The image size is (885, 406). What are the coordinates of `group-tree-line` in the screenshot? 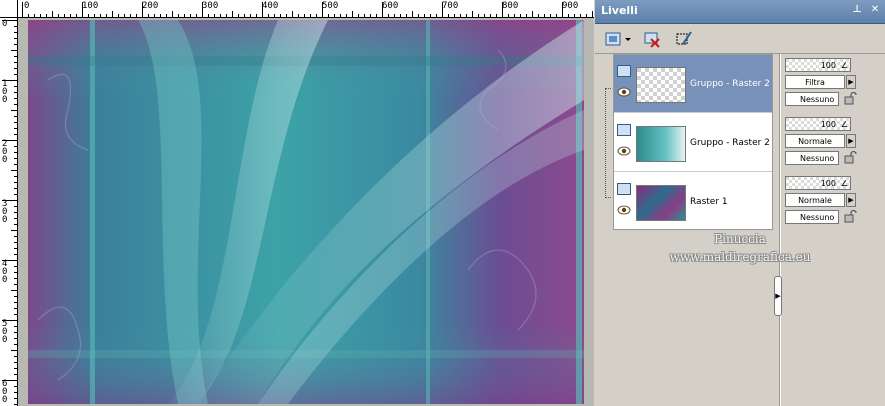 It's located at (608, 143).